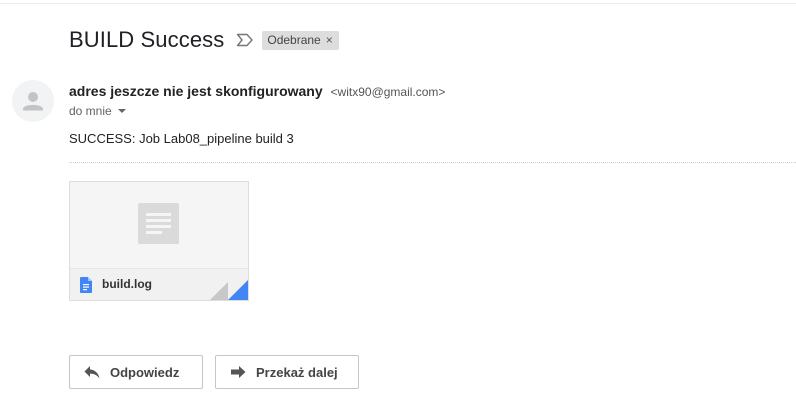 This screenshot has width=796, height=416. I want to click on attachment-card: build.log, so click(159, 241).